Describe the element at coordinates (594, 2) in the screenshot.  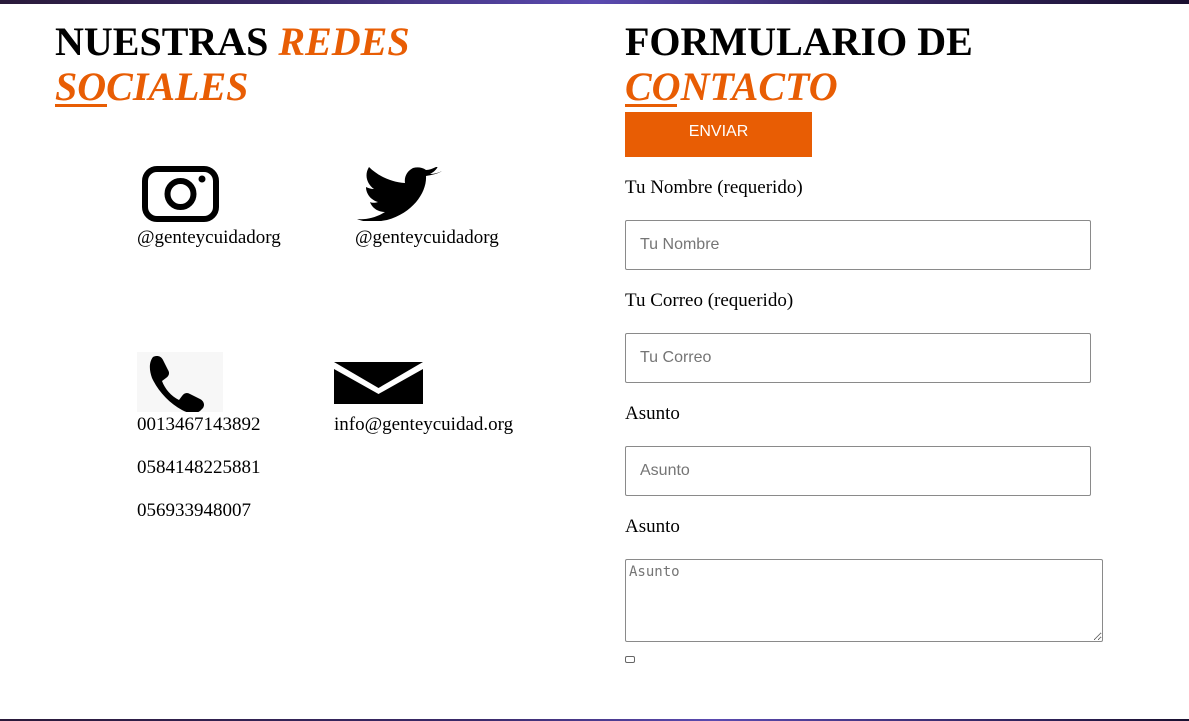
I see `top-gradient-bar` at that location.